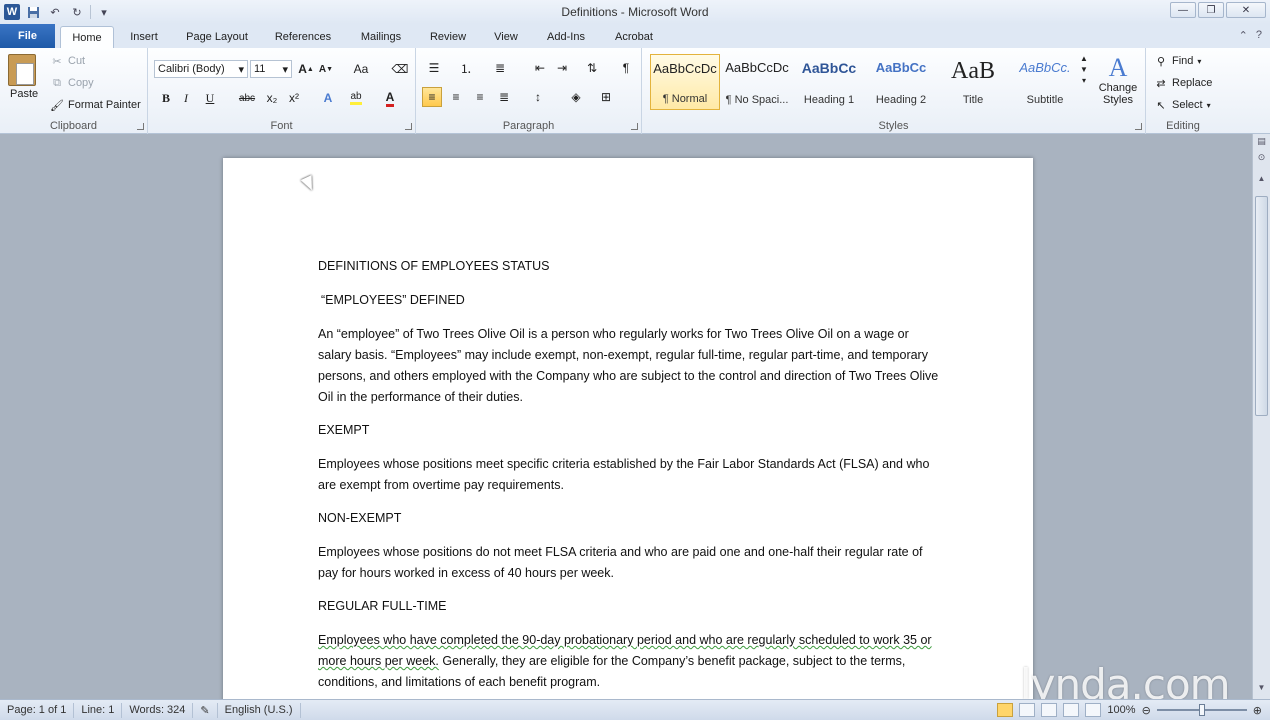 The image size is (1270, 720). Describe the element at coordinates (1121, 710) in the screenshot. I see `zoom-level: 100%` at that location.